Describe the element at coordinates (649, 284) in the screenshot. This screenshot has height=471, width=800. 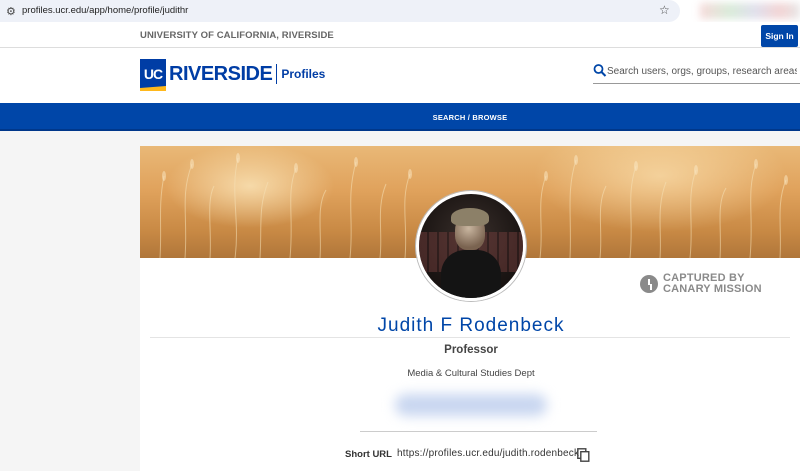
I see `clock-icon` at that location.